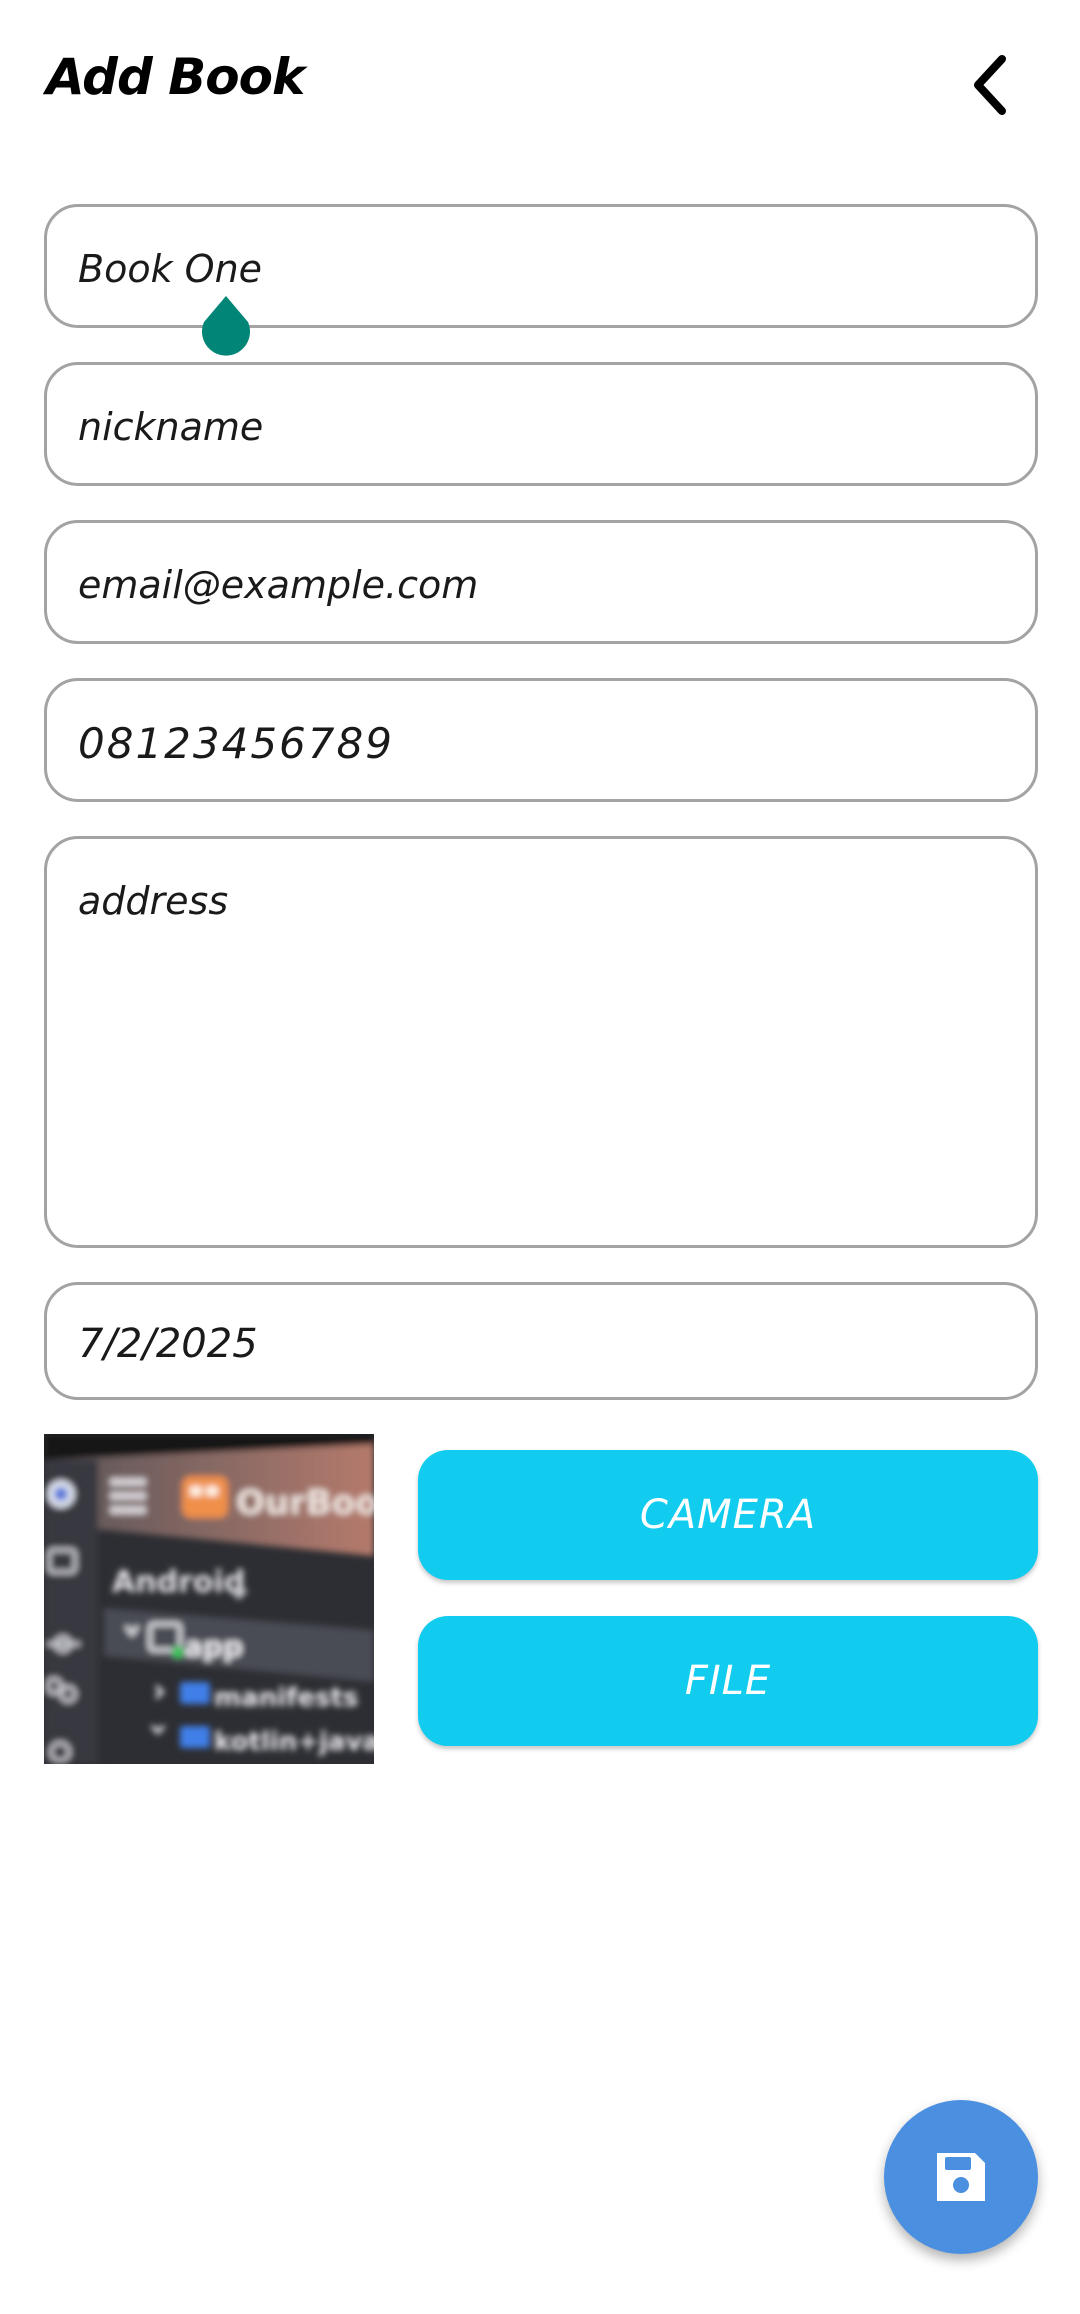  I want to click on address-value: address, so click(153, 901).